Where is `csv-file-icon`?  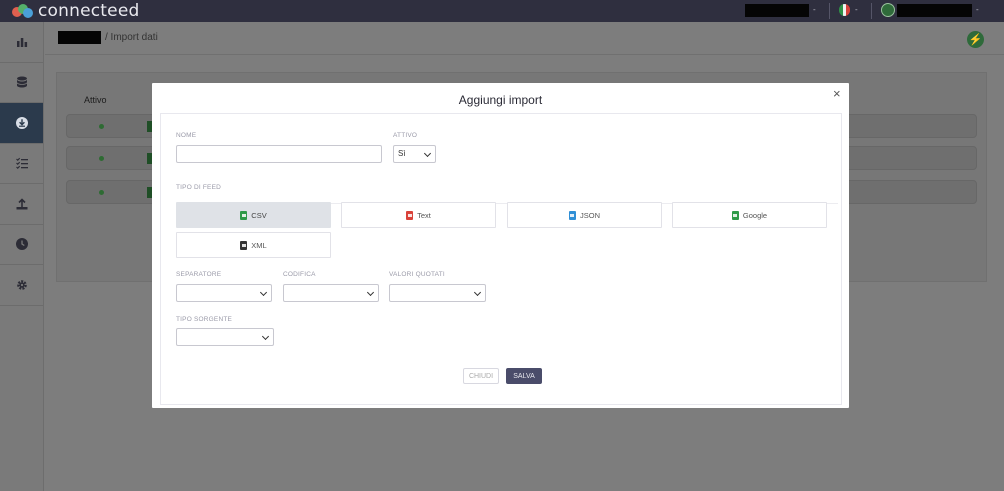
csv-file-icon is located at coordinates (244, 215).